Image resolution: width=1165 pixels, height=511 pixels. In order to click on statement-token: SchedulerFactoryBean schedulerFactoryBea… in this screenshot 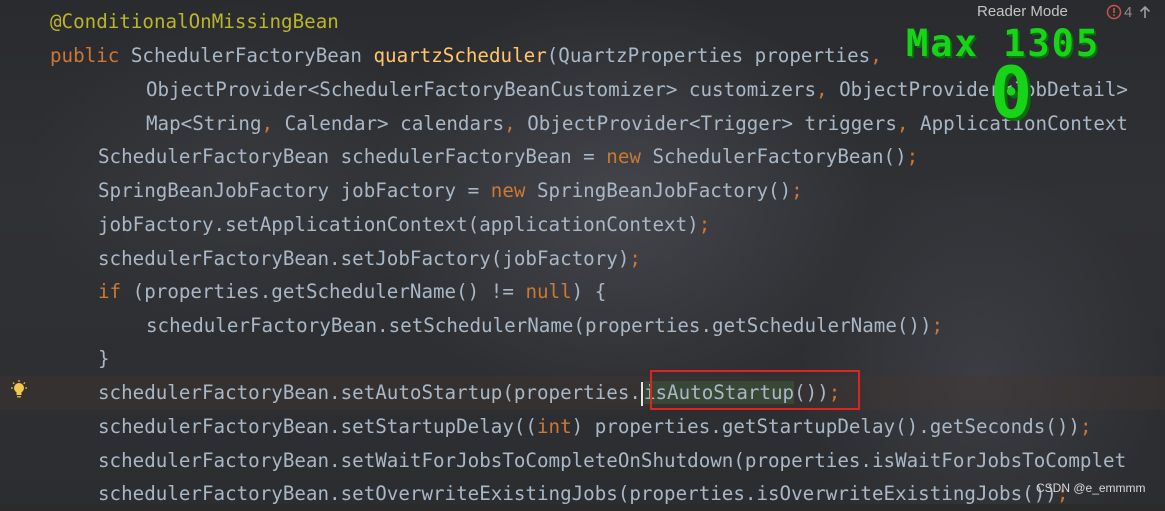, I will do `click(352, 156)`.